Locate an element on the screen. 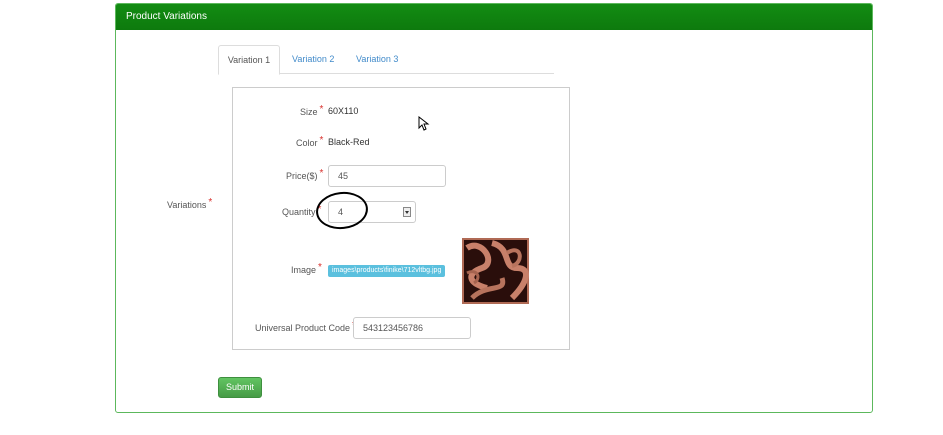  image-file-badge: images\products\finike\712vltbg.jpg is located at coordinates (387, 271).